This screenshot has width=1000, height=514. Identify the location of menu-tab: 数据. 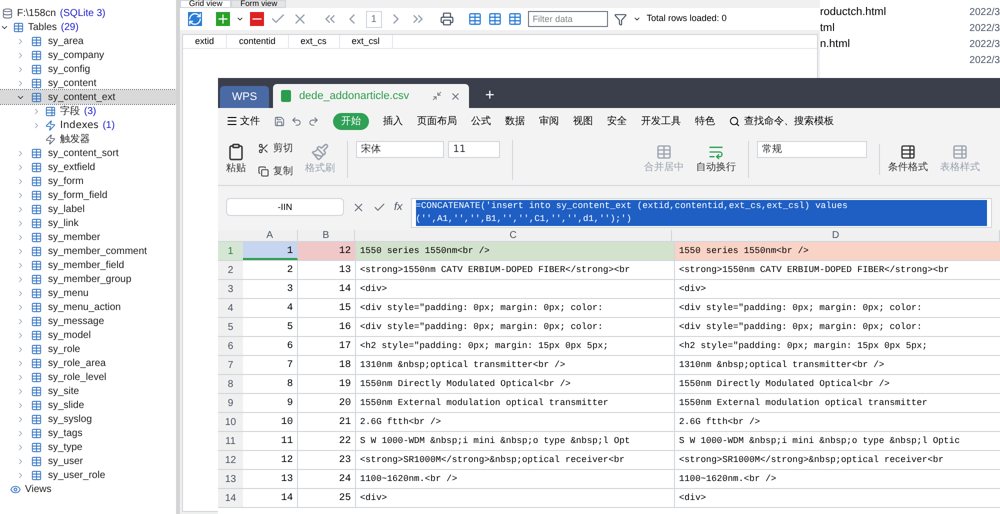
(515, 121).